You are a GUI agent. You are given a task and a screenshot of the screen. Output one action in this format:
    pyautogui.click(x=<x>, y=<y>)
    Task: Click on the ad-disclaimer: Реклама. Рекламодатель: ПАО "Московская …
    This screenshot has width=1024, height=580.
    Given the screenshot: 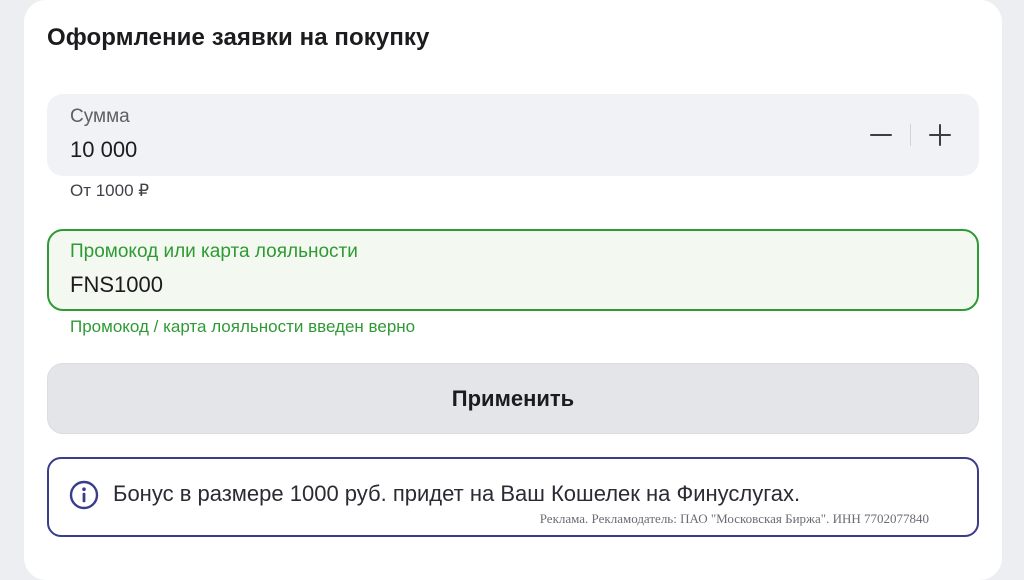 What is the action you would take?
    pyautogui.click(x=734, y=518)
    